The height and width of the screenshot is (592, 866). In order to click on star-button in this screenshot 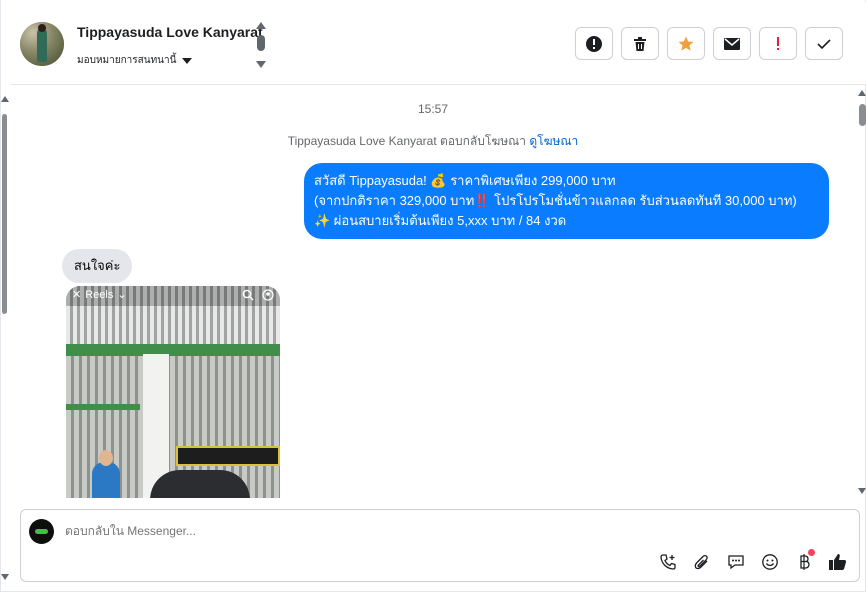, I will do `click(686, 43)`.